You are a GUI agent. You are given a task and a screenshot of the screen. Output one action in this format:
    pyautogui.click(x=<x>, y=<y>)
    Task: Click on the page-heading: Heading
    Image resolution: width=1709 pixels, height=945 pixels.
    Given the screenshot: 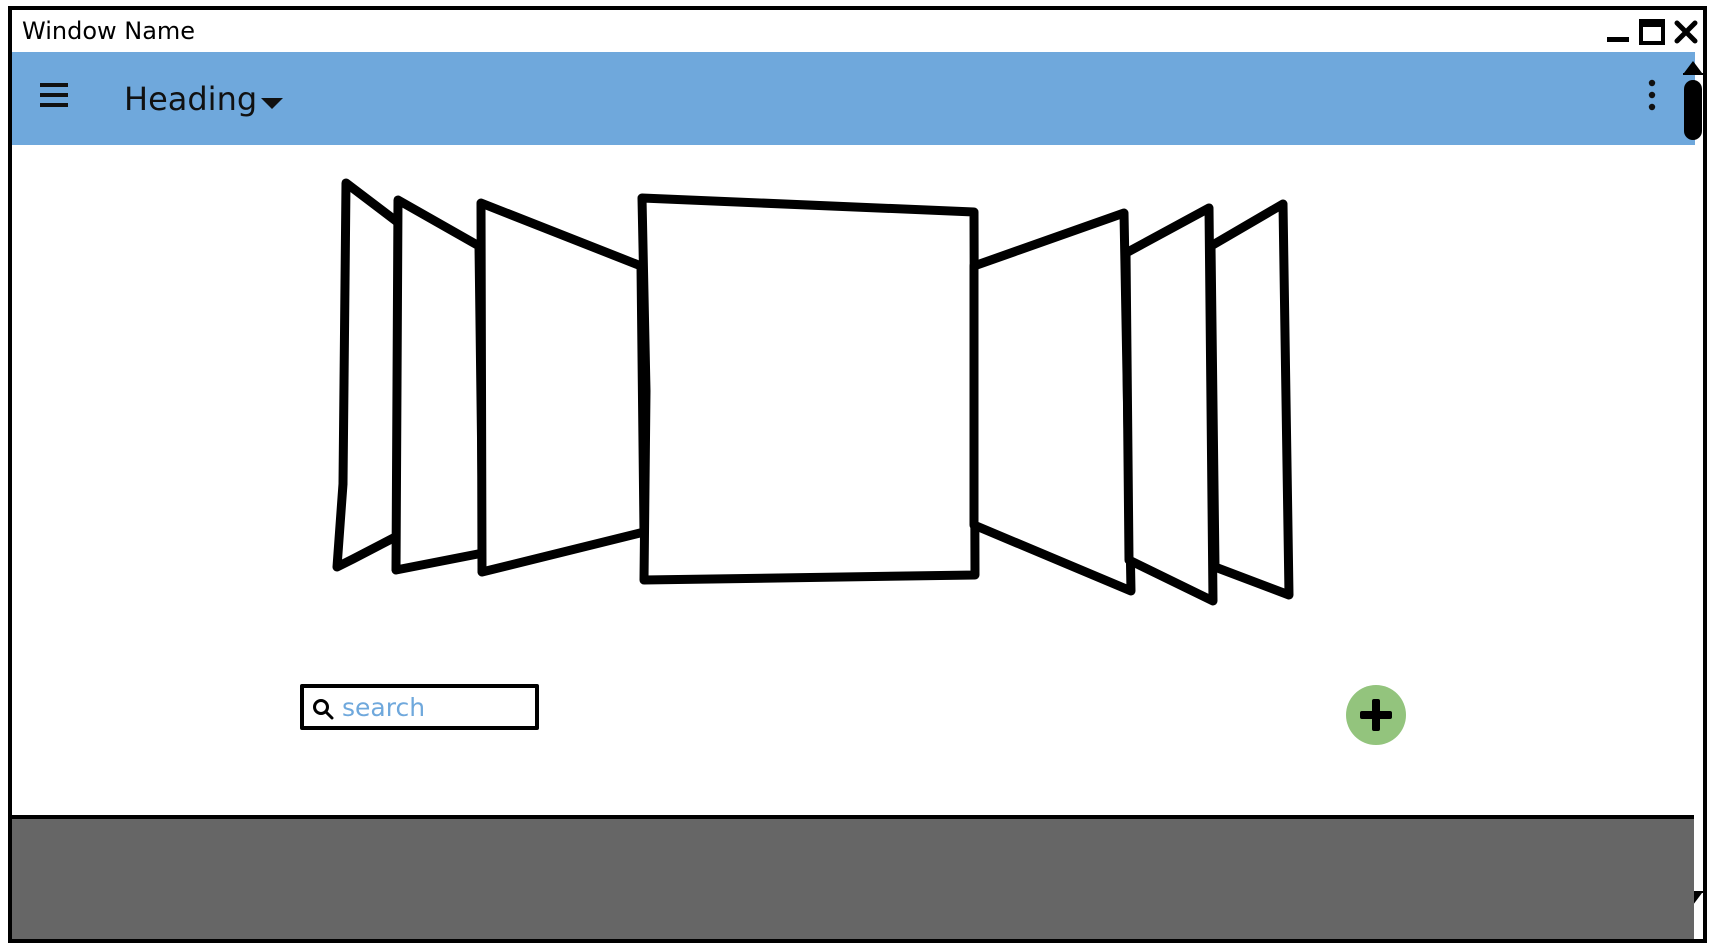 What is the action you would take?
    pyautogui.click(x=190, y=99)
    